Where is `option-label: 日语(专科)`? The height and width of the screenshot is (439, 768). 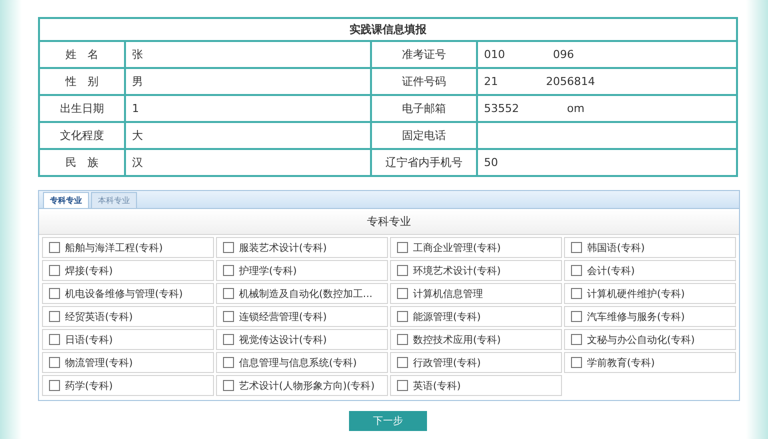 option-label: 日语(专科) is located at coordinates (89, 340).